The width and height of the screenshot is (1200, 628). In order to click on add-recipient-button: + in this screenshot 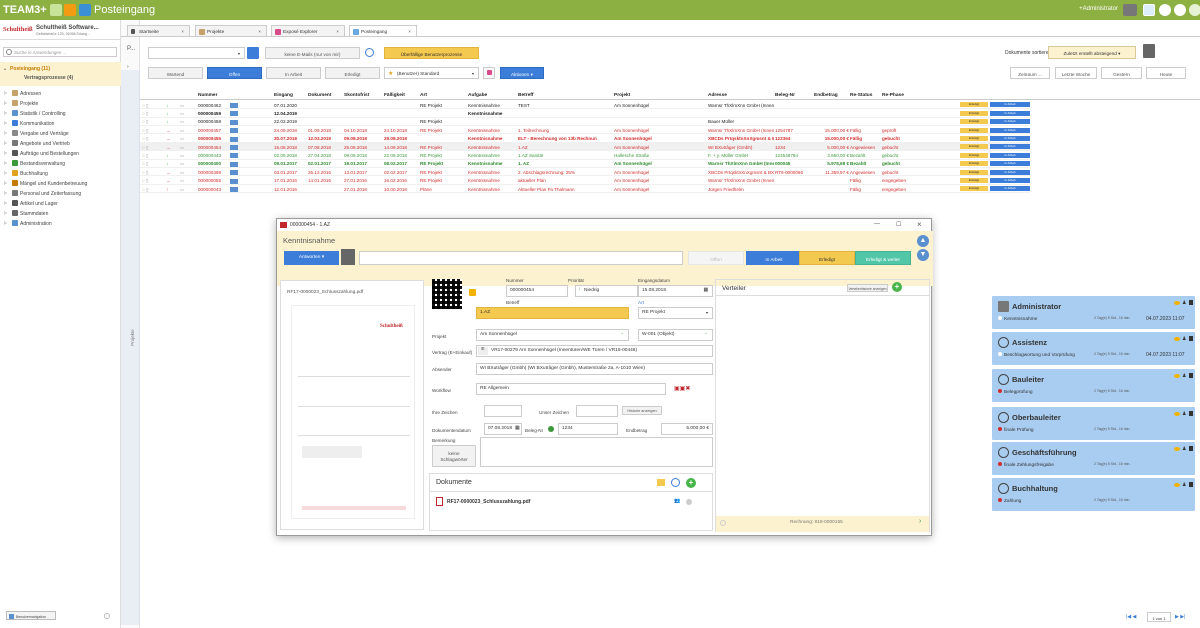, I will do `click(897, 287)`.